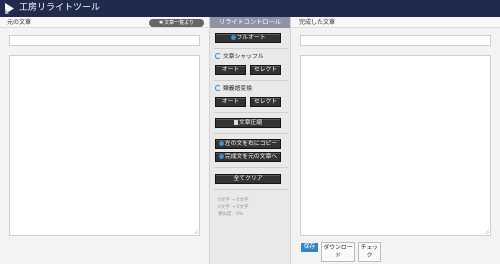 The width and height of the screenshot is (500, 264). What do you see at coordinates (369, 252) in the screenshot?
I see `check-button: チェック` at bounding box center [369, 252].